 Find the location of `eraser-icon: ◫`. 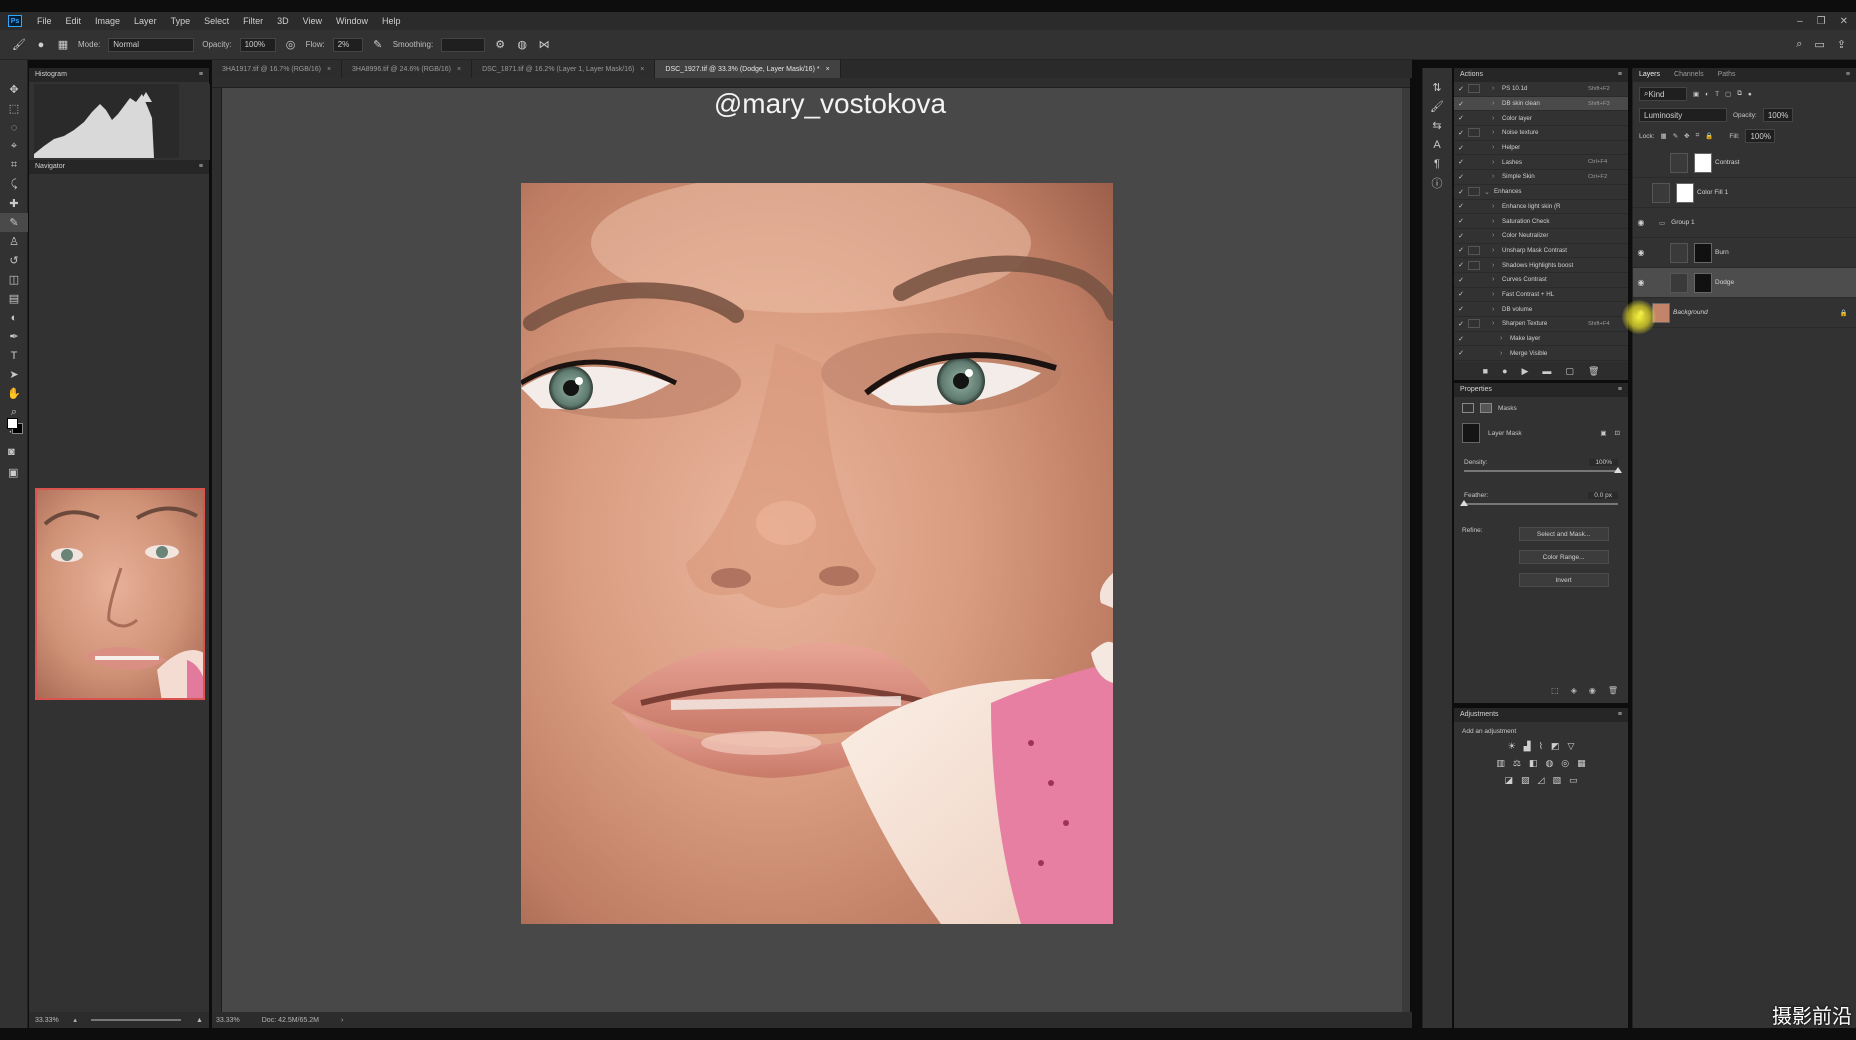

eraser-icon: ◫ is located at coordinates (14, 279).